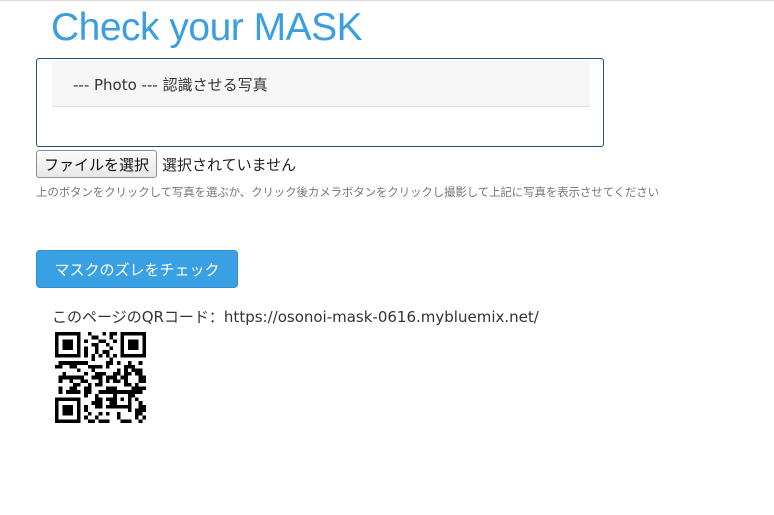 The image size is (774, 515). What do you see at coordinates (97, 164) in the screenshot?
I see `choose-file-button: ファイルを選択` at bounding box center [97, 164].